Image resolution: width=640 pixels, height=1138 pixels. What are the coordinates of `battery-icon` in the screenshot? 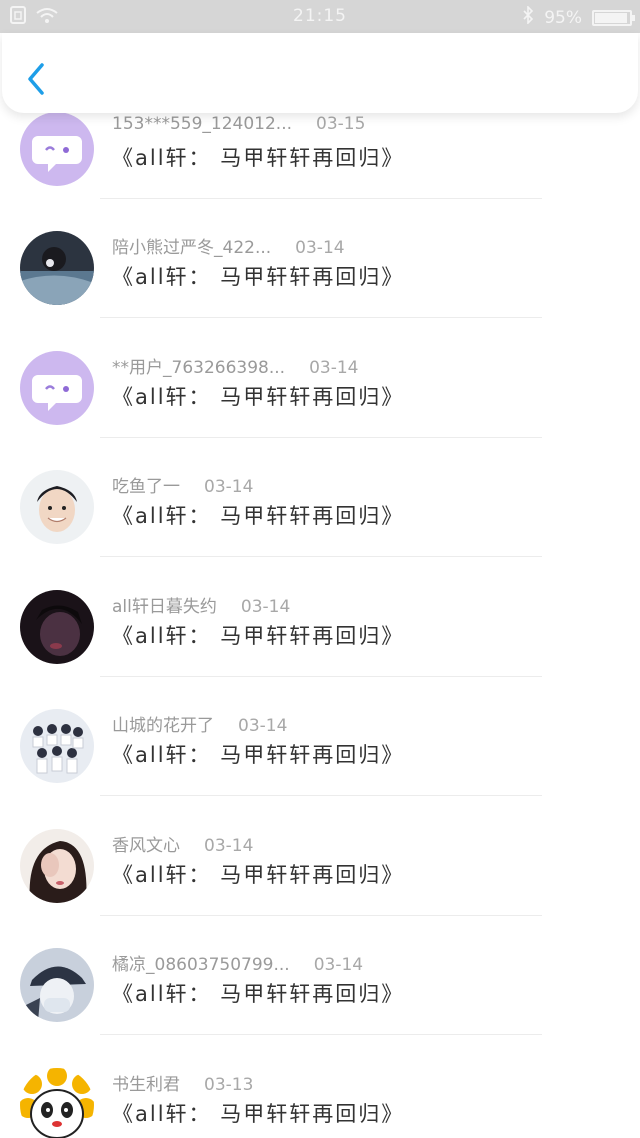 It's located at (613, 17).